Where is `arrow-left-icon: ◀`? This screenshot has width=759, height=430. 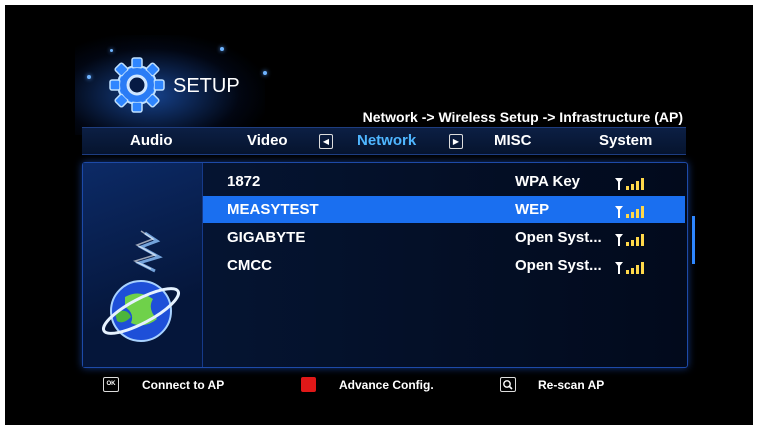 arrow-left-icon: ◀ is located at coordinates (326, 141).